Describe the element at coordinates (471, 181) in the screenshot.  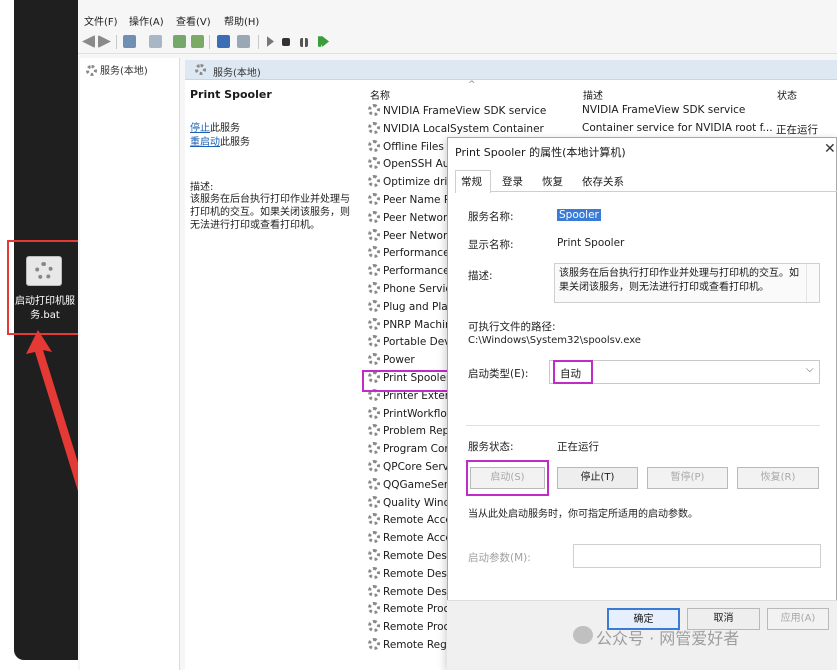
I see `tab-general: 常规` at that location.